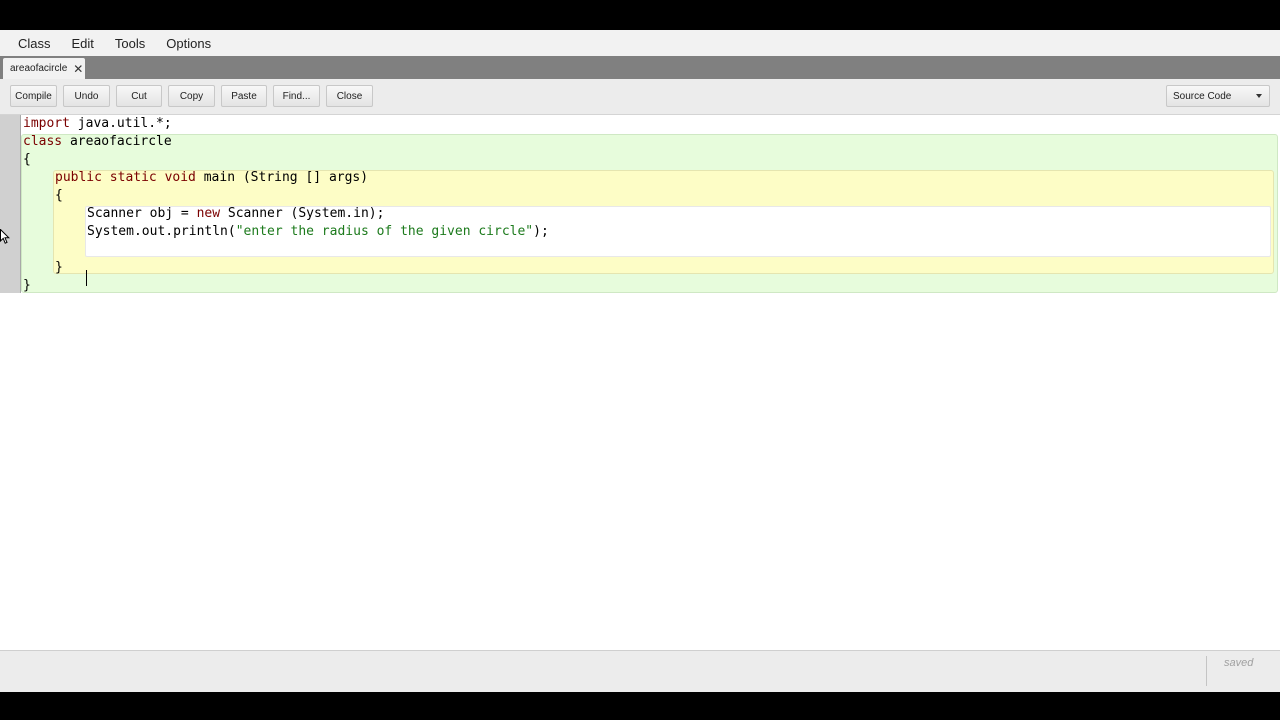 The image size is (1280, 720). What do you see at coordinates (142, 213) in the screenshot?
I see `code-text: Scanner obj =` at bounding box center [142, 213].